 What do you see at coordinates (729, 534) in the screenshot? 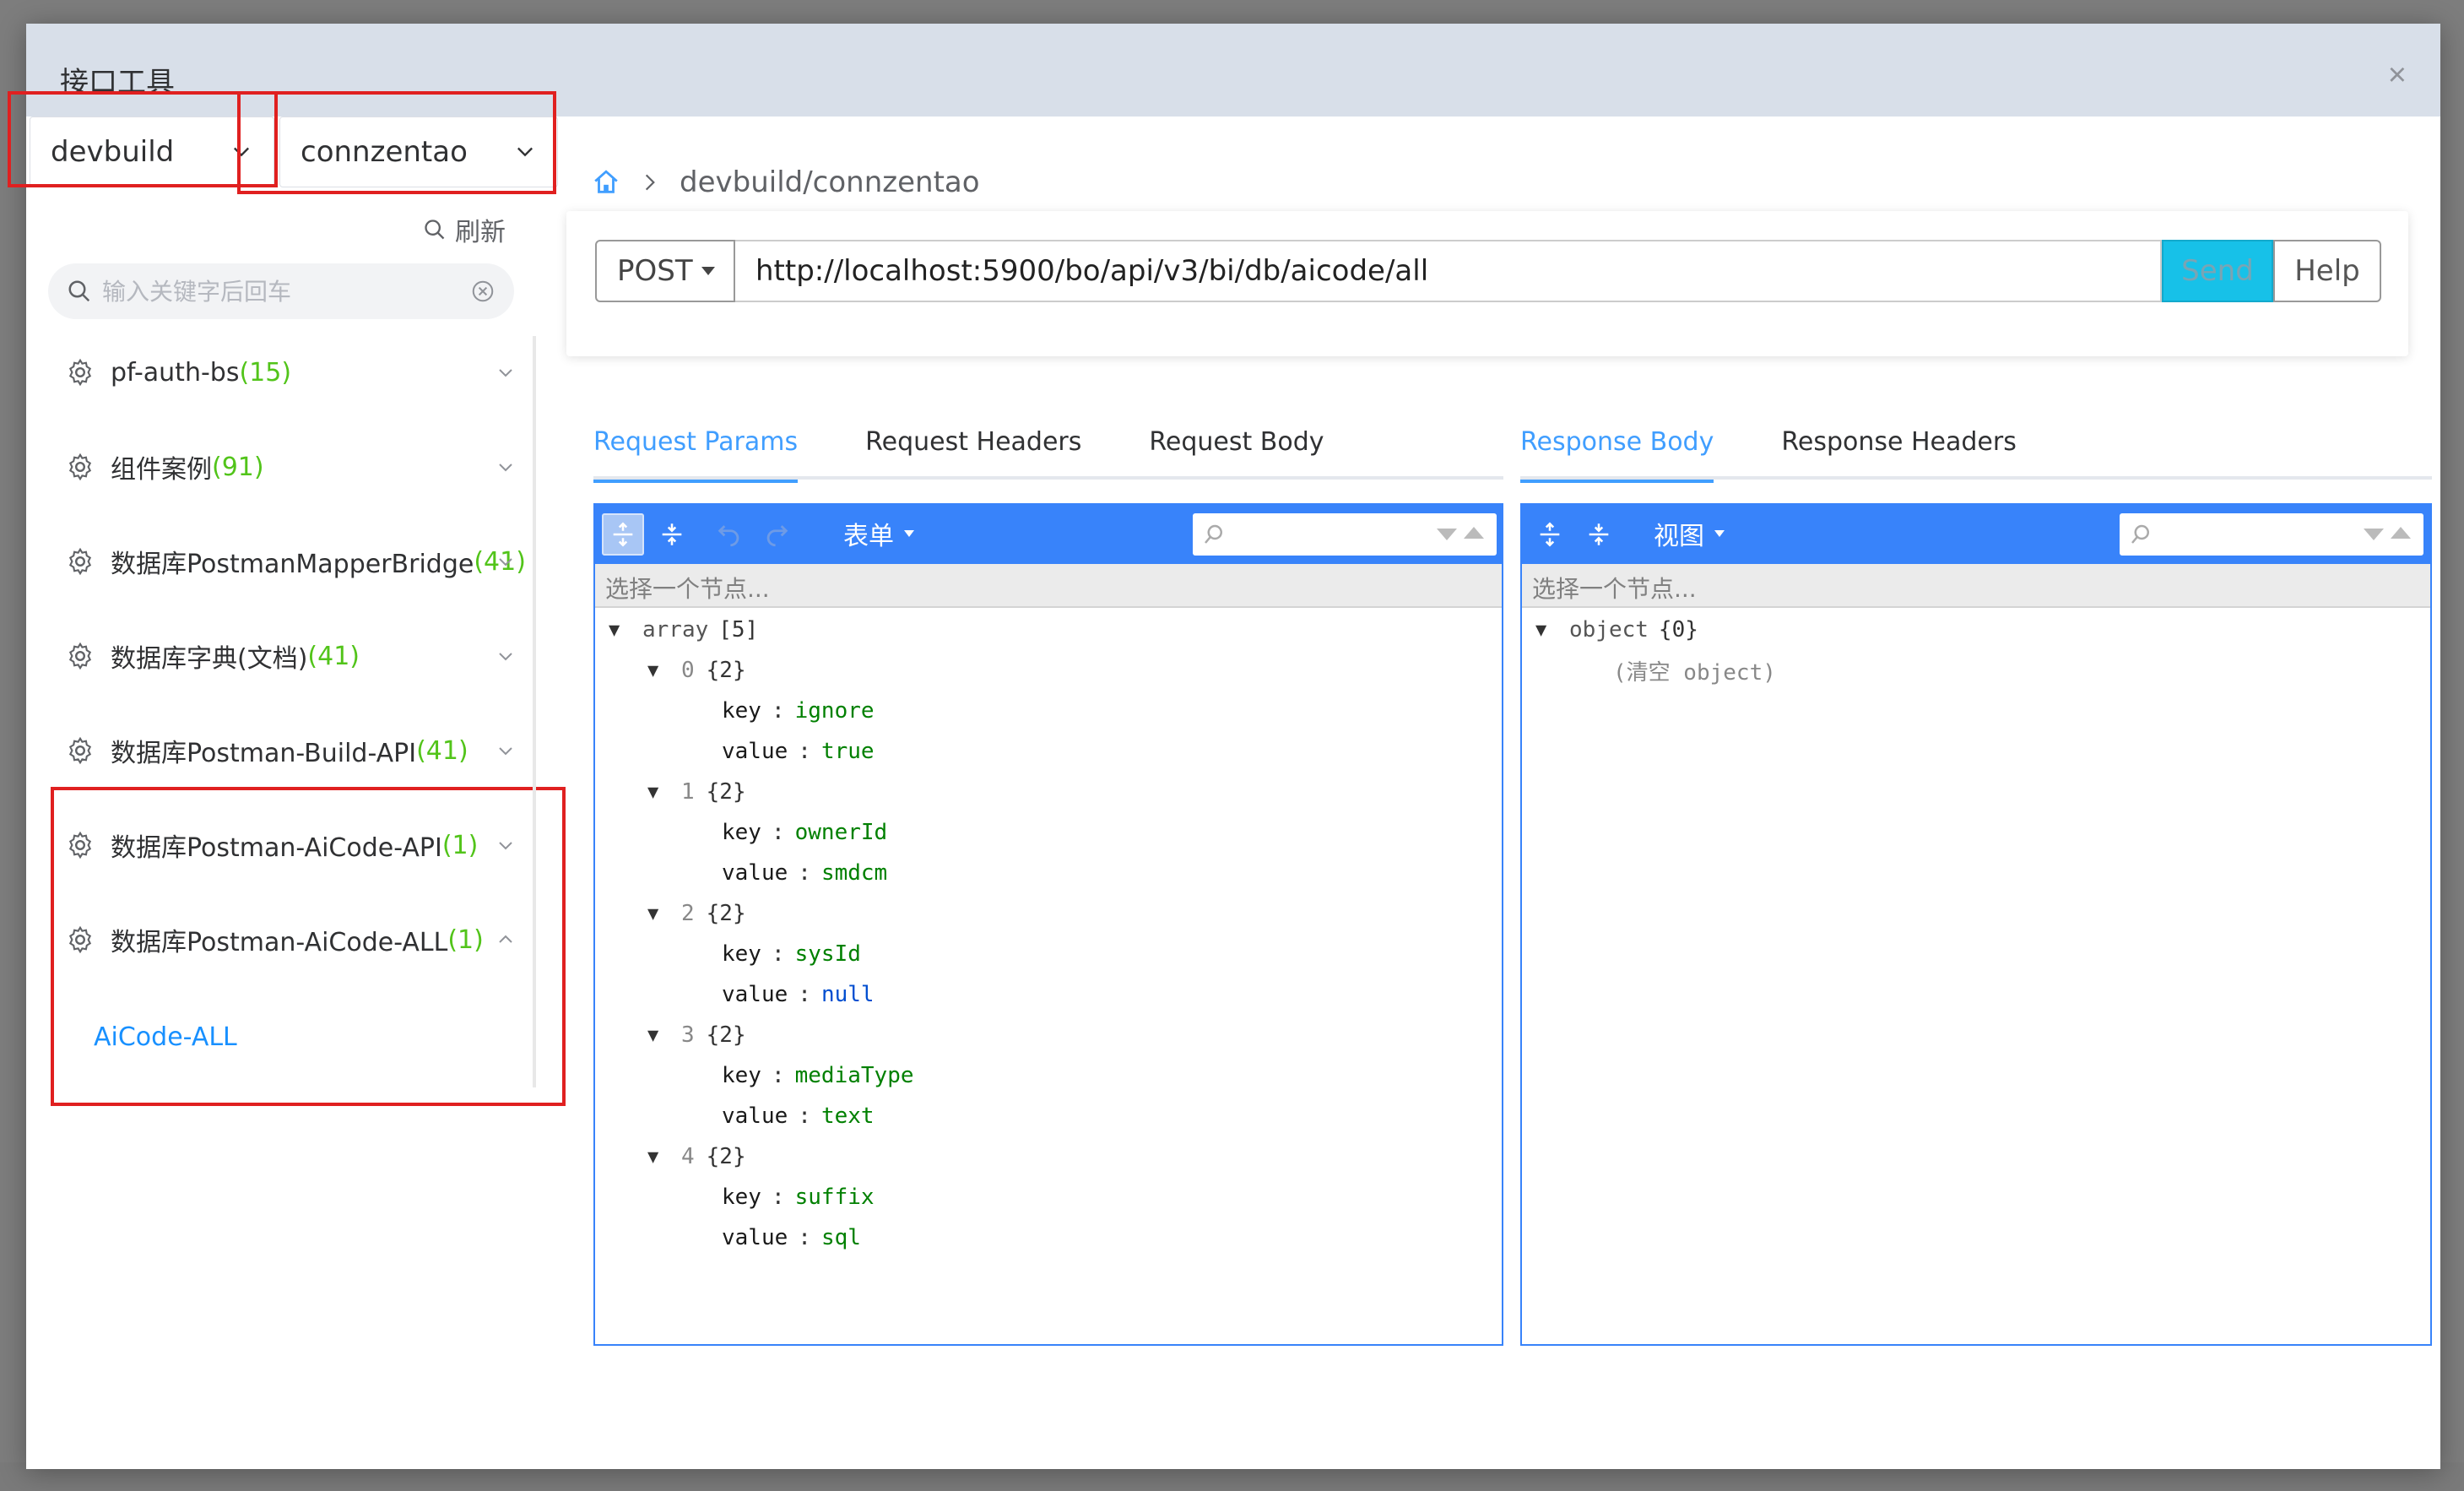
I see `undo-icon` at bounding box center [729, 534].